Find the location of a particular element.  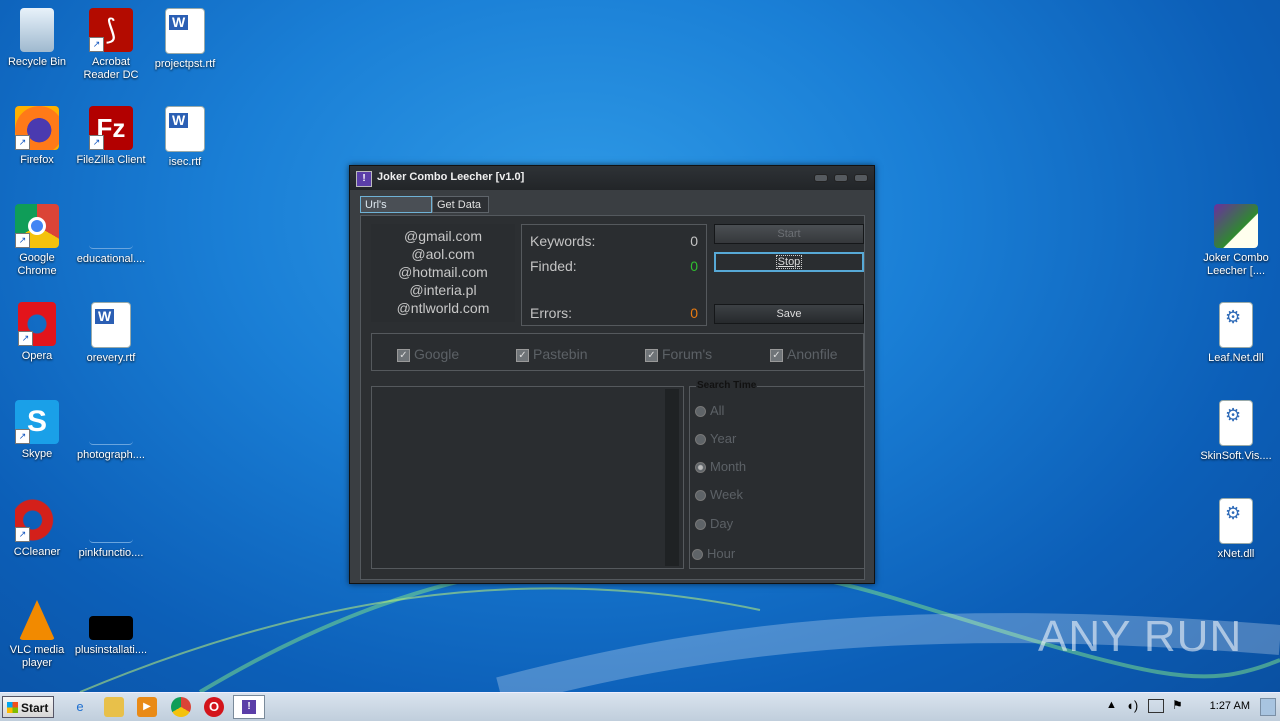

desktop-icon-label: xNet.dll is located at coordinates (1236, 554).